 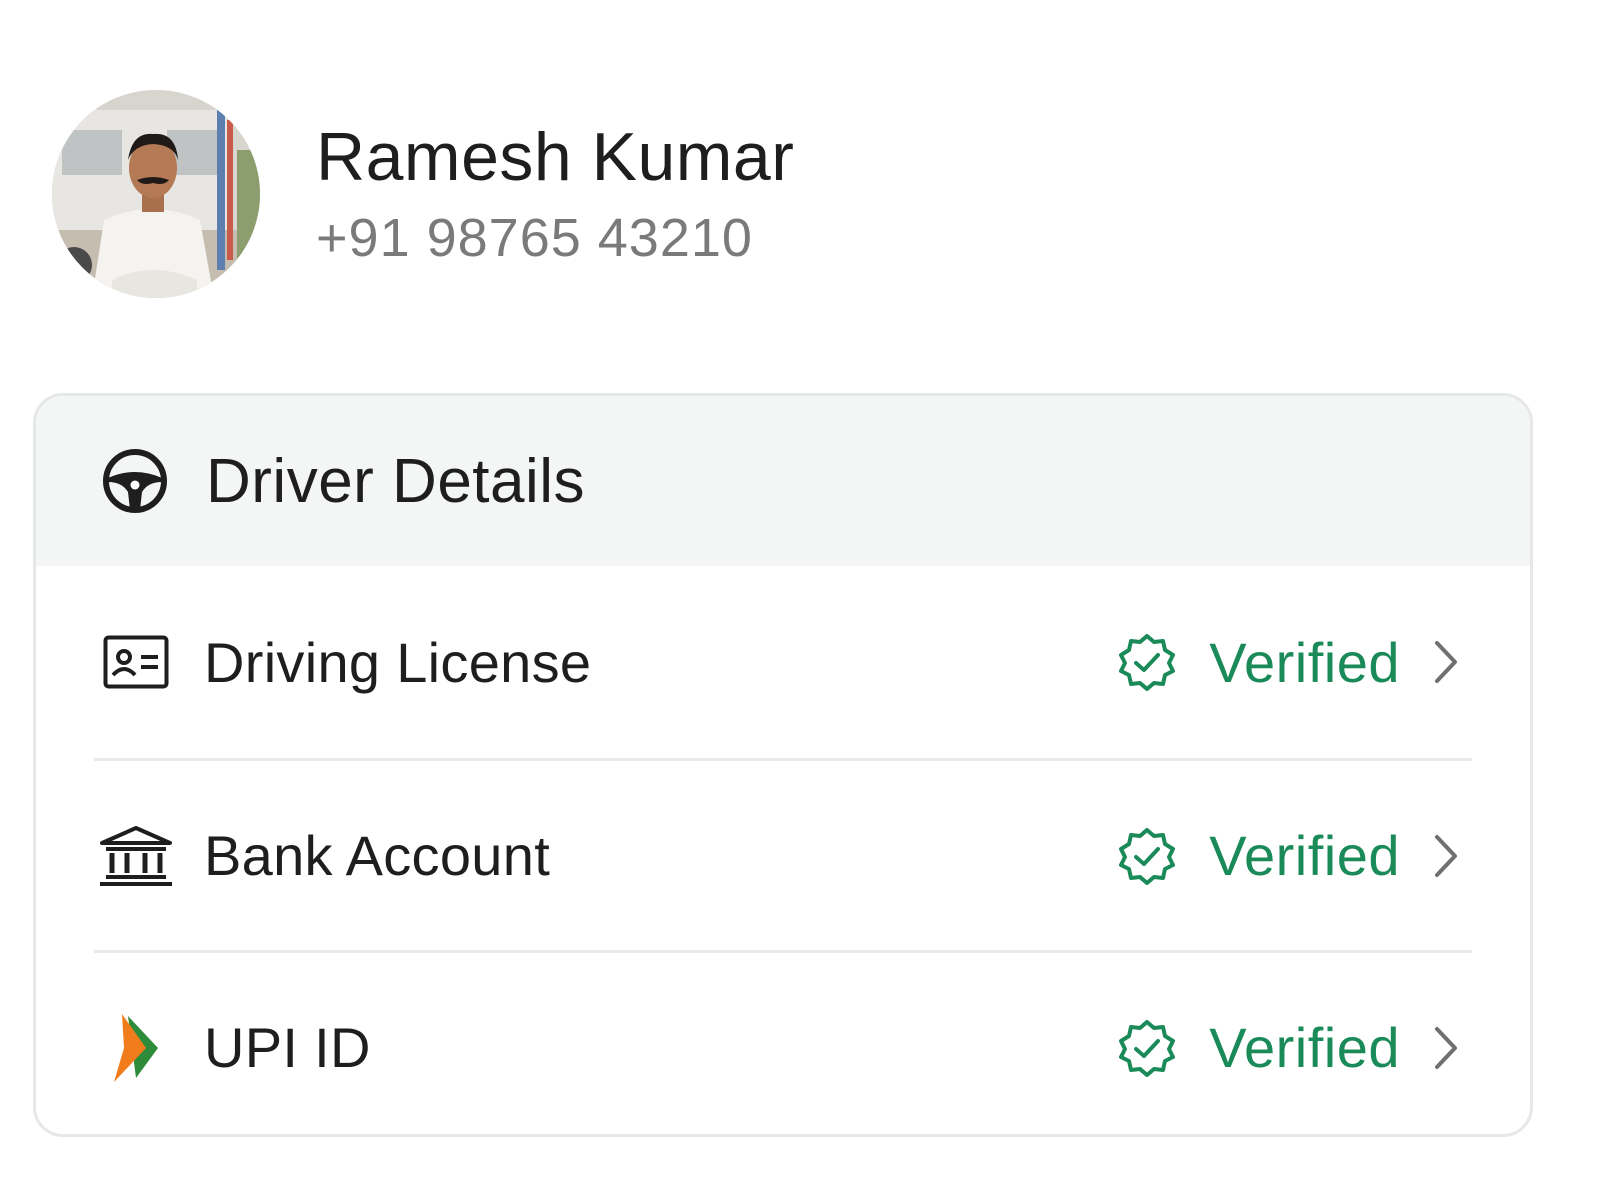 I want to click on card-title: Driver Details, so click(x=396, y=481).